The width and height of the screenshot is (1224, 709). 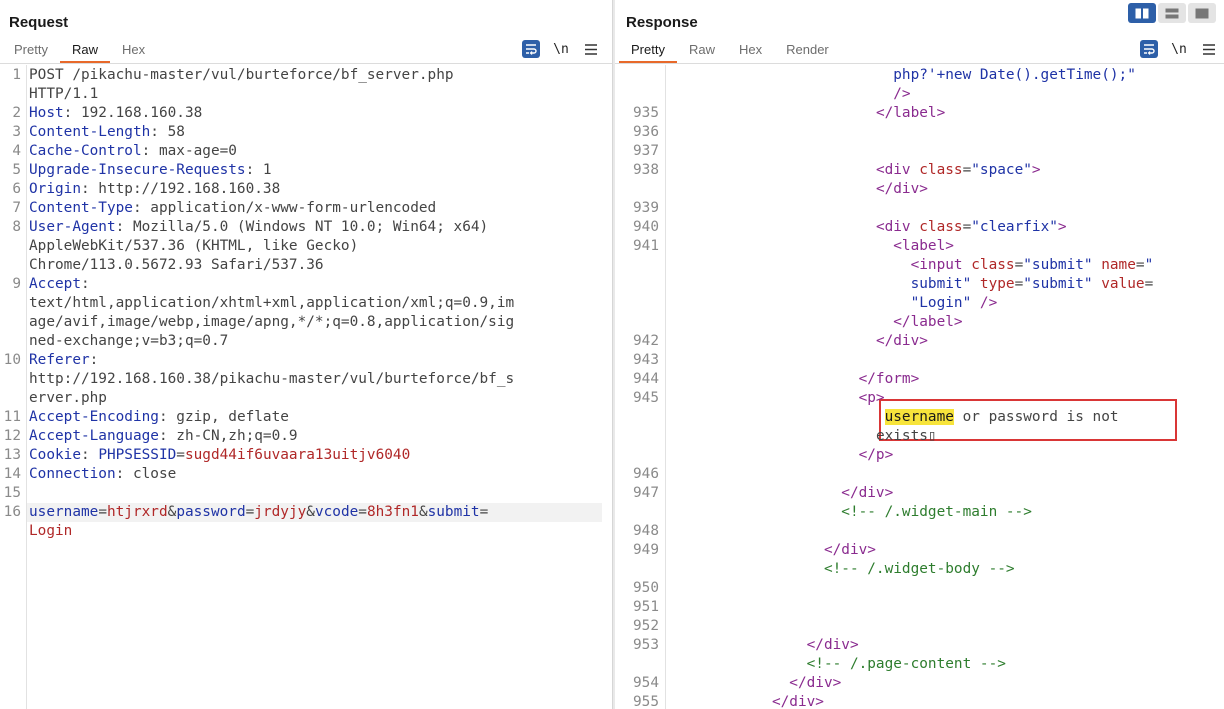 What do you see at coordinates (94, 360) in the screenshot?
I see `code-token: :` at bounding box center [94, 360].